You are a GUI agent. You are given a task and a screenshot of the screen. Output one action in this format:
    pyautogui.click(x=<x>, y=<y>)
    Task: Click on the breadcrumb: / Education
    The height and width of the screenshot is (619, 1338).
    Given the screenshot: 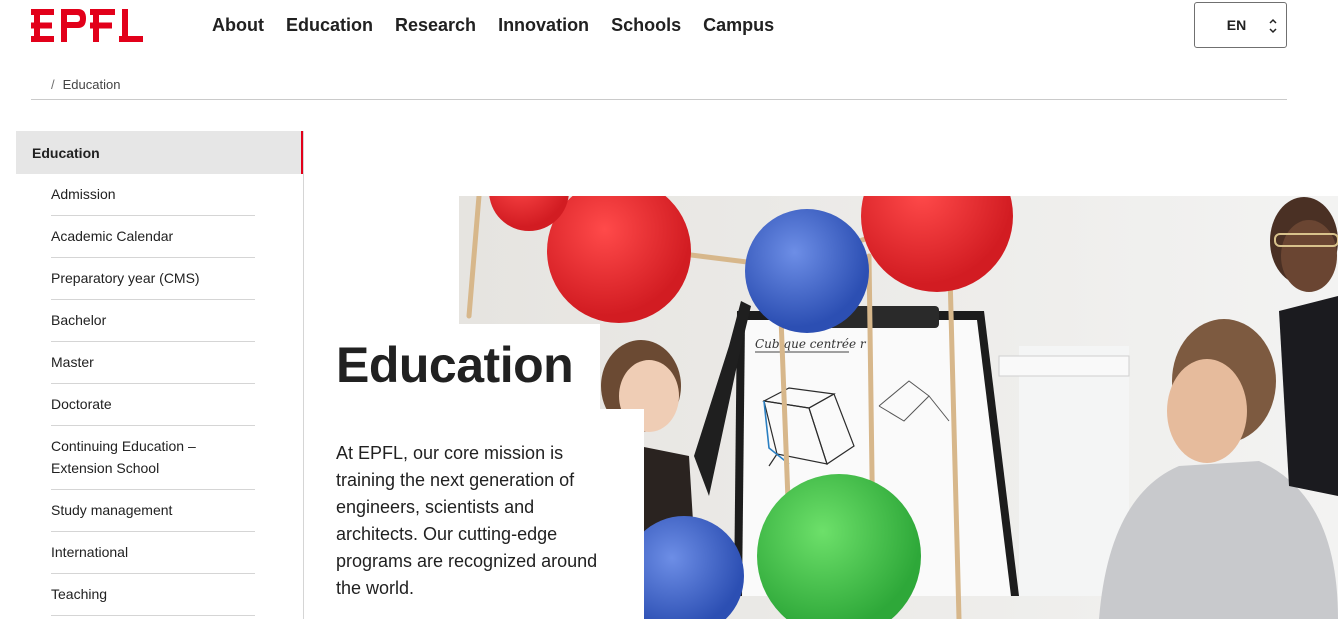 What is the action you would take?
    pyautogui.click(x=85, y=84)
    